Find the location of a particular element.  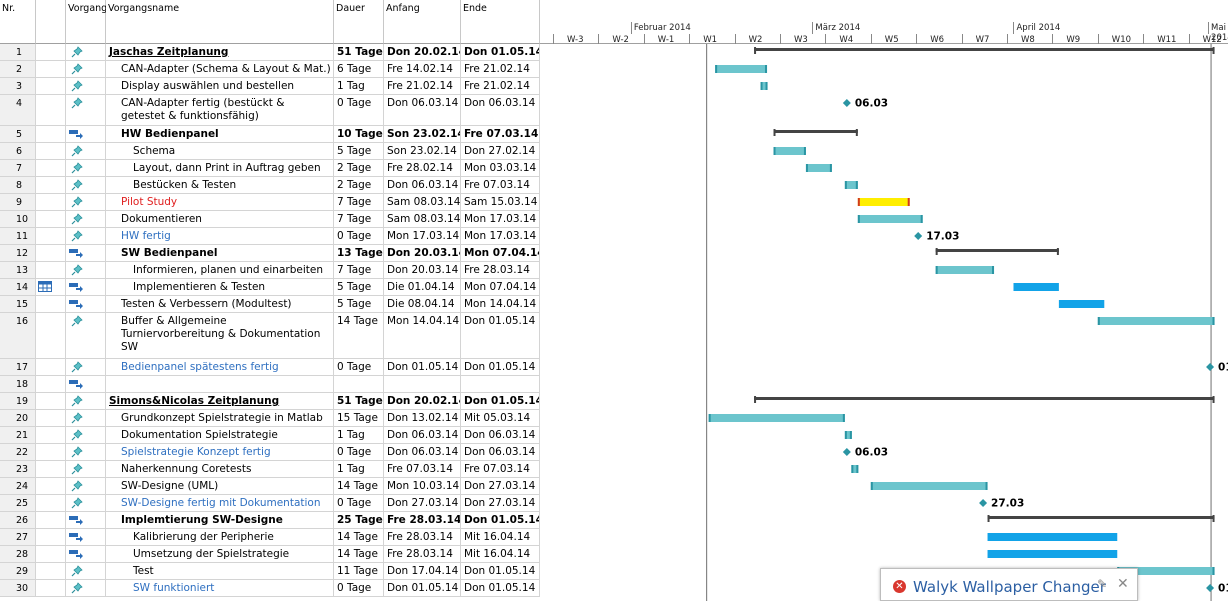

pin-icon: ✎ is located at coordinates (1102, 584).